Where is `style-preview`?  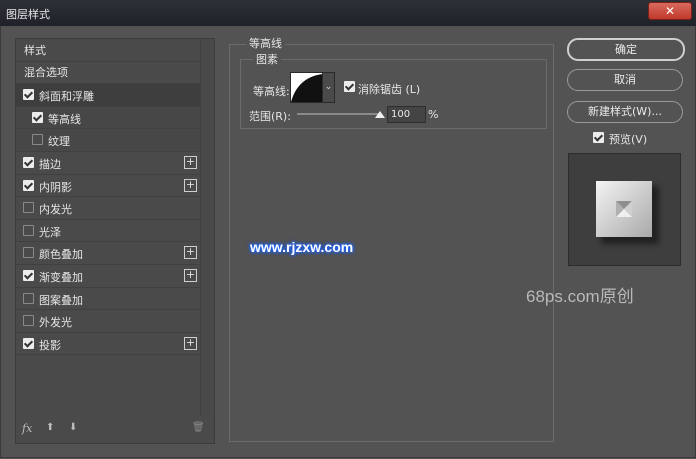
style-preview is located at coordinates (624, 209).